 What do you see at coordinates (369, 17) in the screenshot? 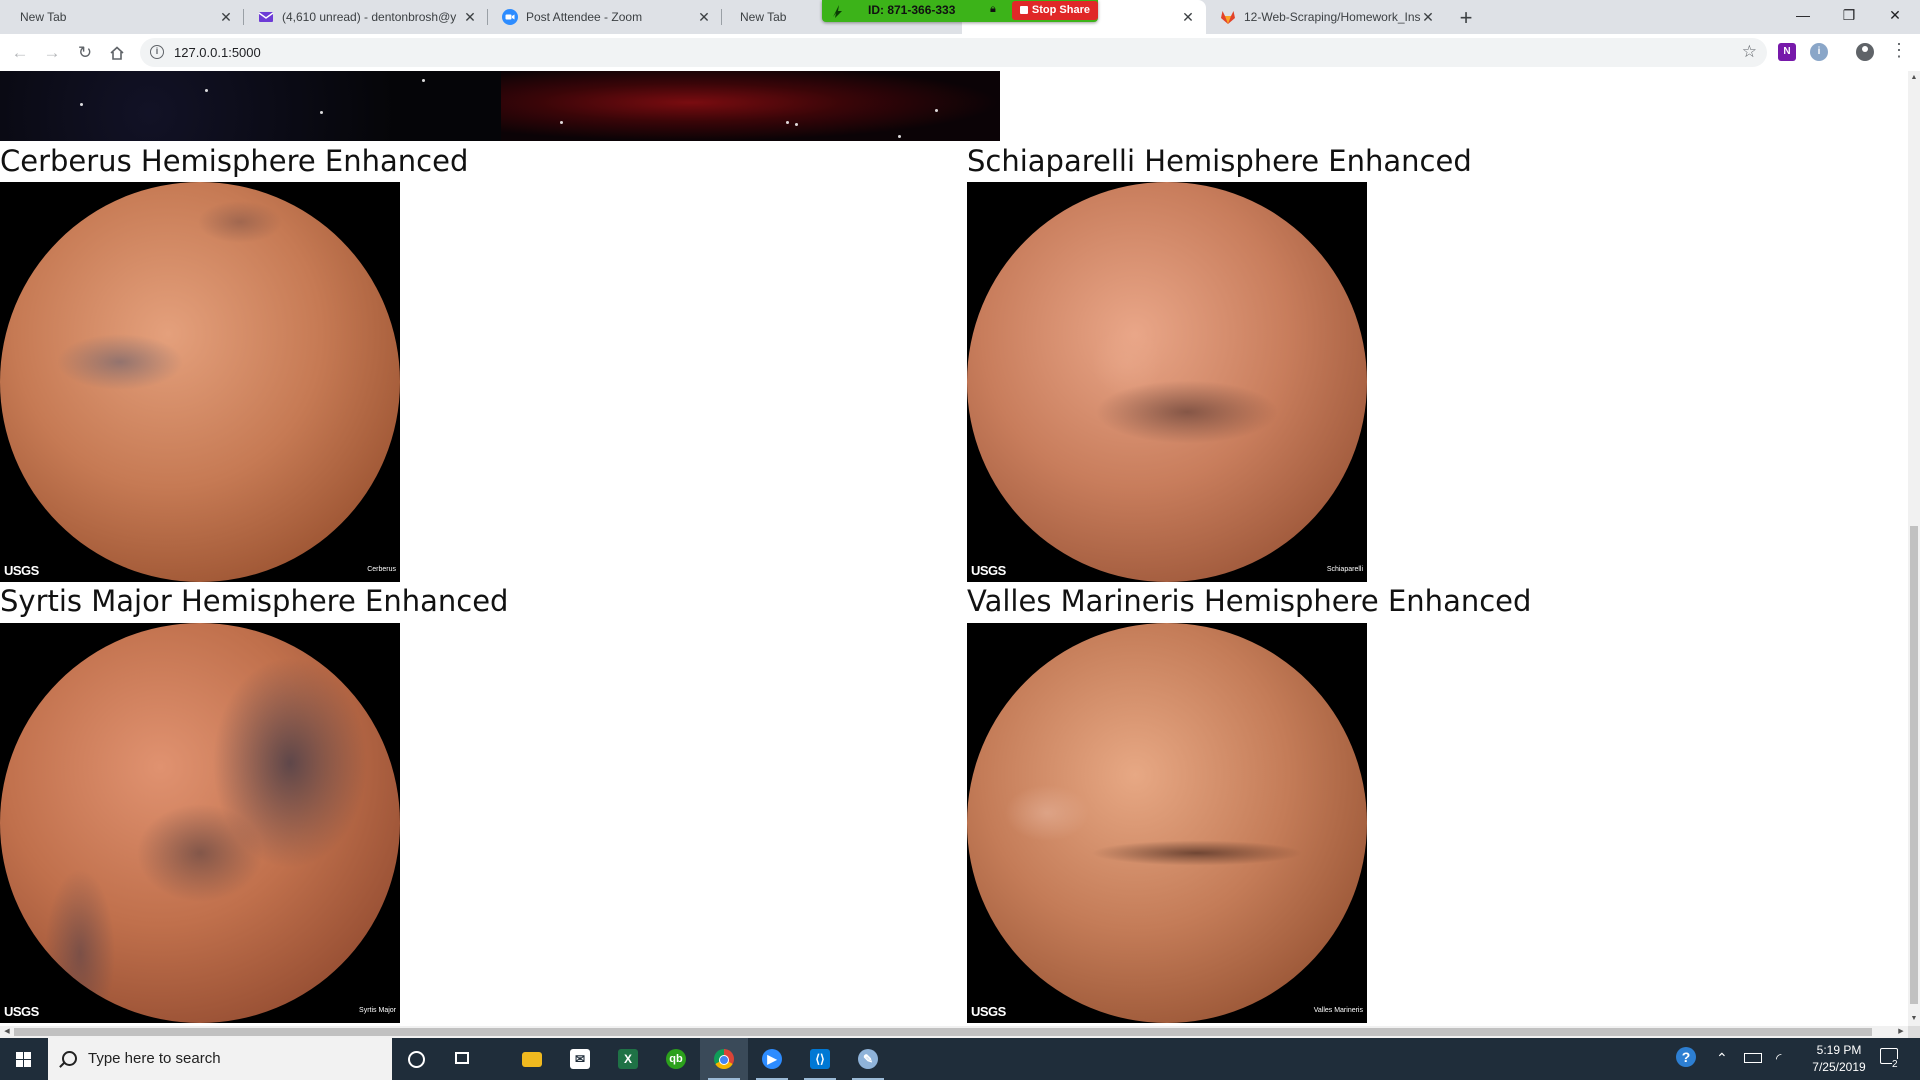
I see `tab-title: (4,610 unread) - dentonbrosh@y` at bounding box center [369, 17].